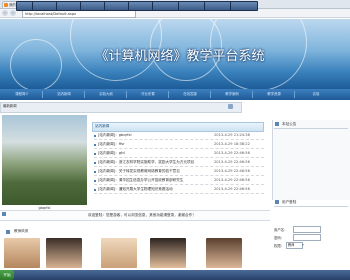 Image resolution: width=350 pixels, height=280 pixels. What do you see at coordinates (289, 202) in the screenshot?
I see `login-label: 用户登陆` at bounding box center [289, 202].